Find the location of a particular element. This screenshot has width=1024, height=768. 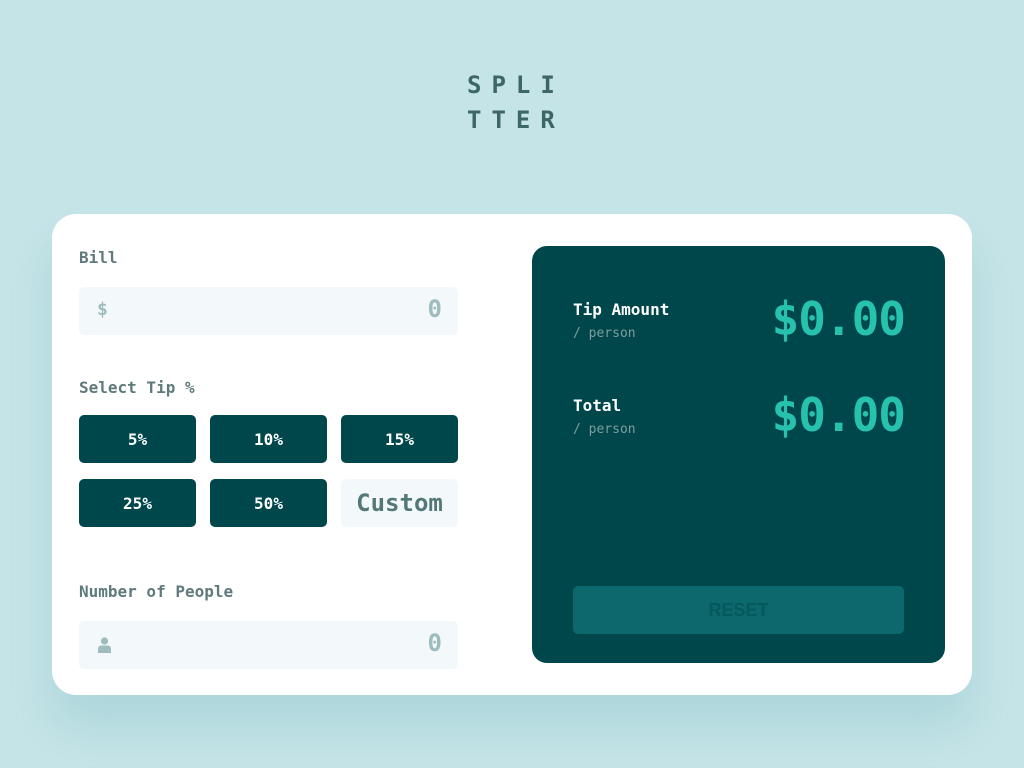

logo-line-2: TTER is located at coordinates (516, 120).